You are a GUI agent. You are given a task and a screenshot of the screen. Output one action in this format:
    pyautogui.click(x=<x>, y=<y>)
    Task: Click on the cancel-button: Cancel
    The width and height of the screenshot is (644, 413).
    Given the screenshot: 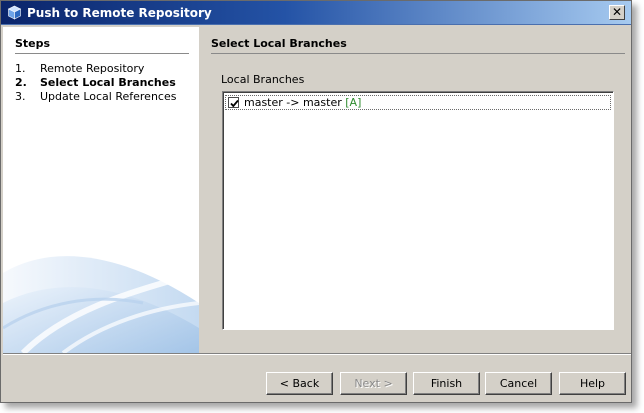 What is the action you would take?
    pyautogui.click(x=518, y=383)
    